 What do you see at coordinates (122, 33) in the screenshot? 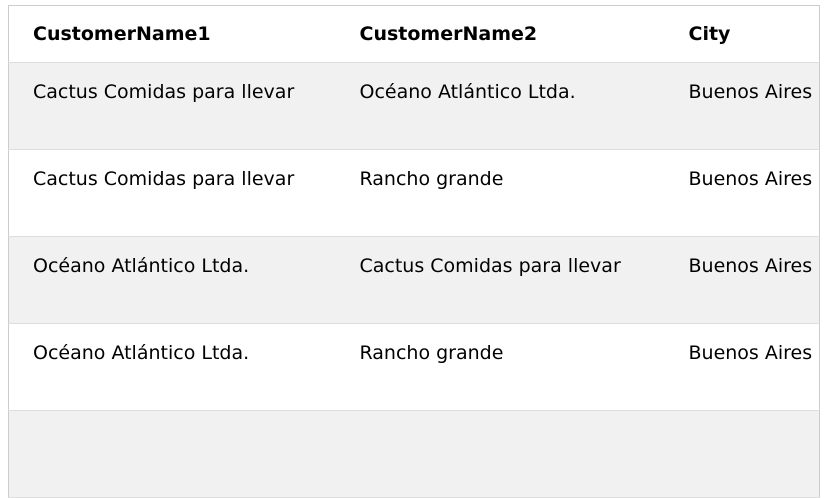
I see `header-customername1: CustomerName1` at bounding box center [122, 33].